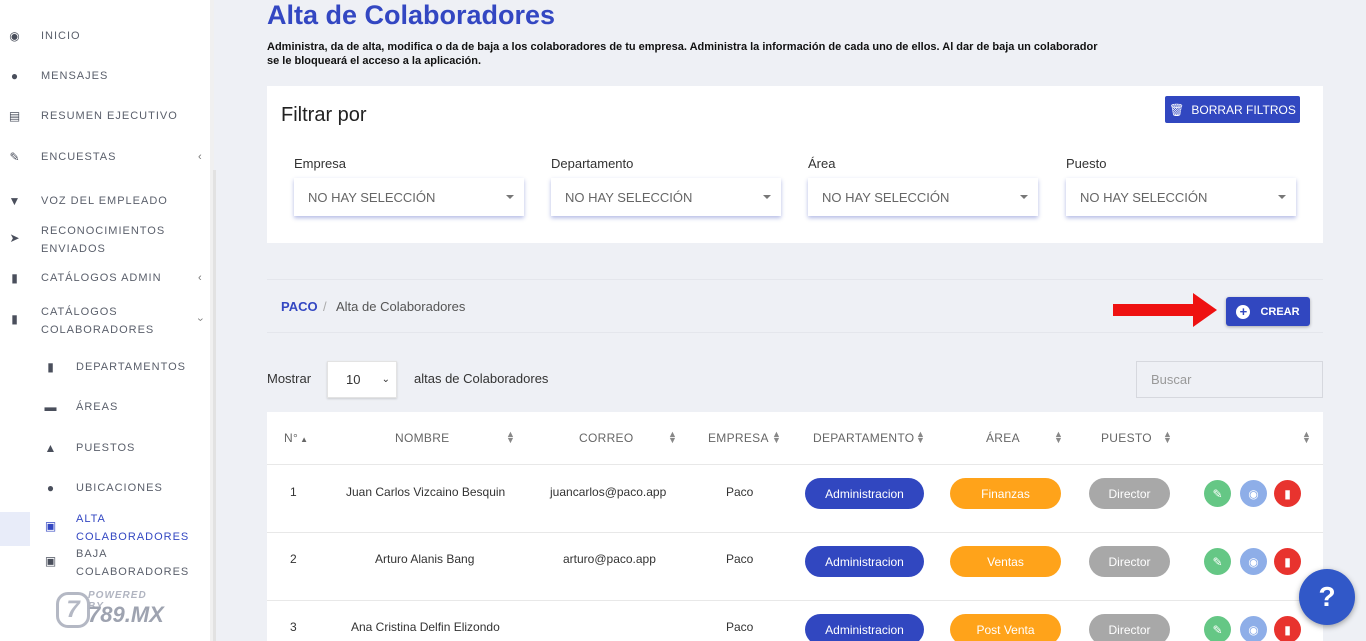  Describe the element at coordinates (107, 157) in the screenshot. I see `sidebar-item-encuestas: ✎ ENCUESTAS ‹` at that location.